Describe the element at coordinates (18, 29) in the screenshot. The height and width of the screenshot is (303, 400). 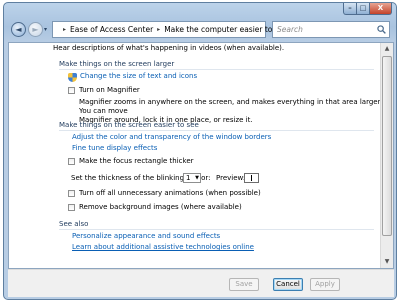
I see `back-button: ◄` at that location.